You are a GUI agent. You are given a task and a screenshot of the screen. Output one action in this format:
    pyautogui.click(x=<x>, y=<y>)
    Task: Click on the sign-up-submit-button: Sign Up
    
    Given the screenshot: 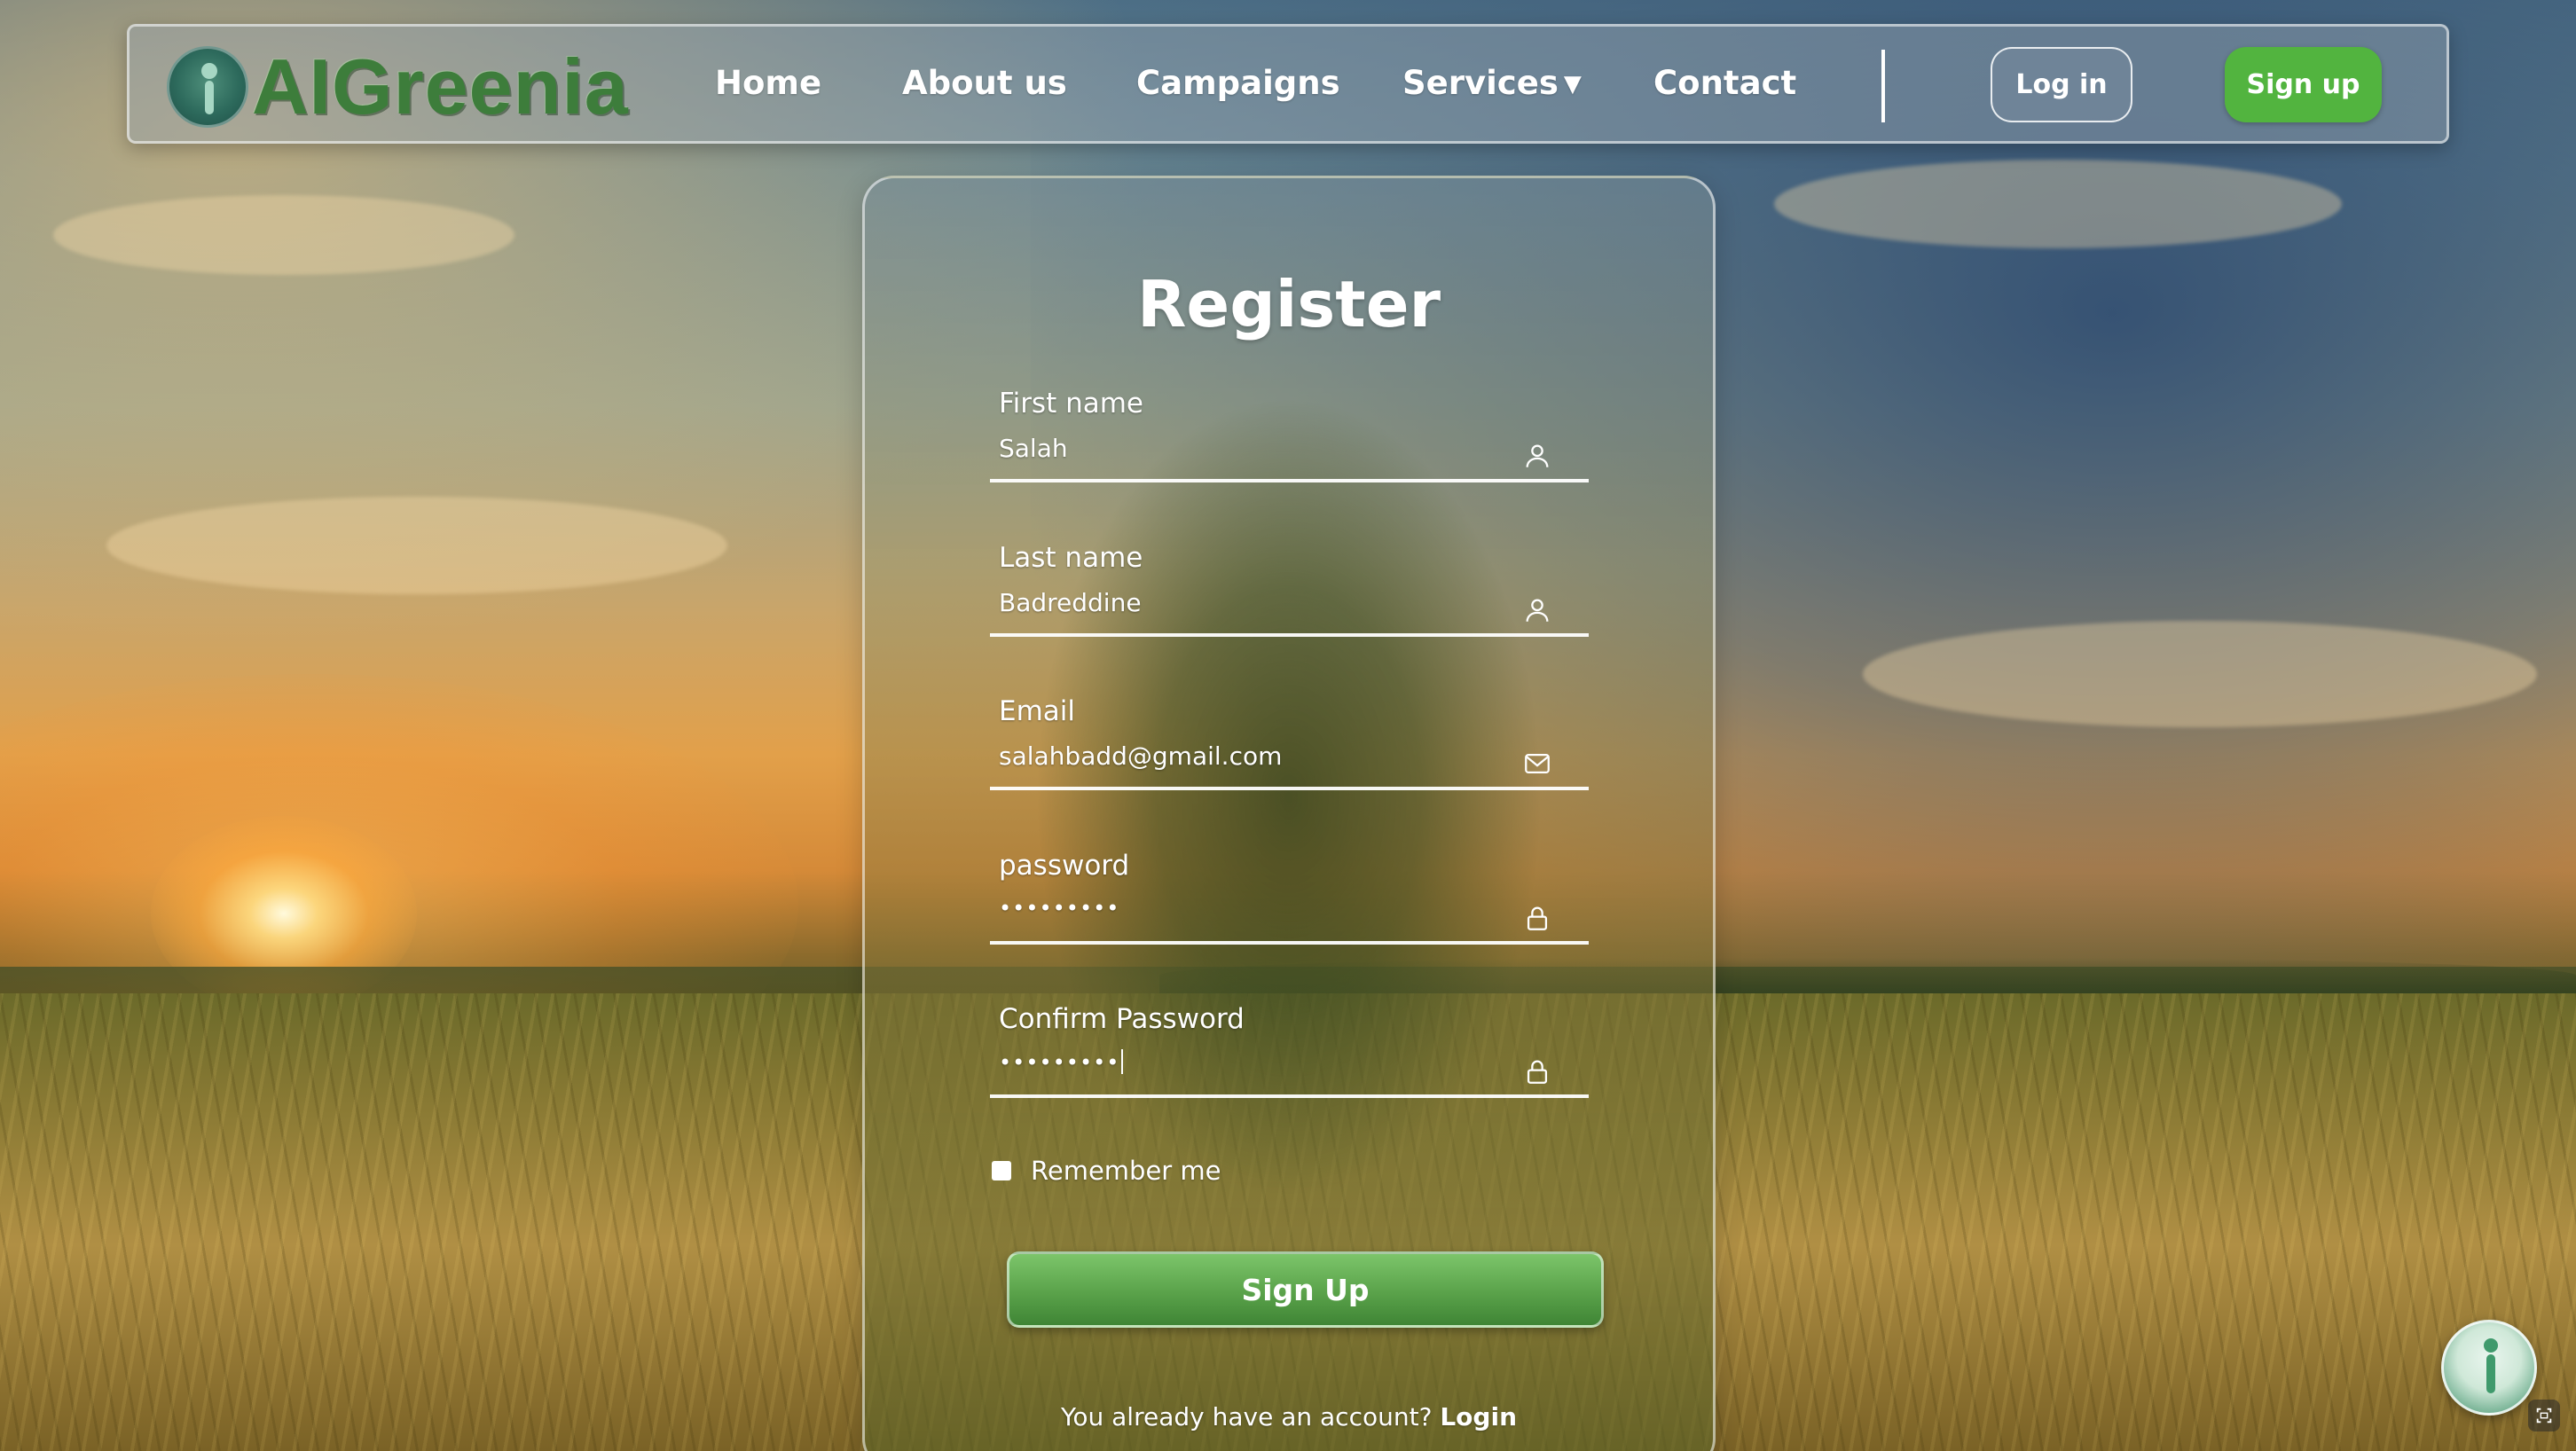 What is the action you would take?
    pyautogui.click(x=1305, y=1289)
    